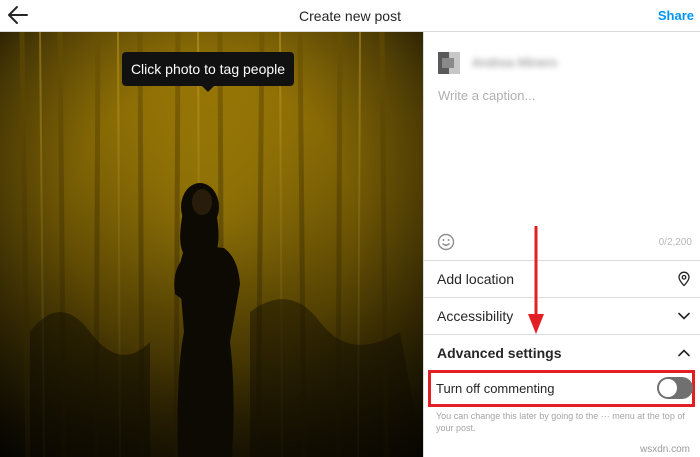 This screenshot has height=457, width=700. Describe the element at coordinates (562, 278) in the screenshot. I see `add-location-row: Add location` at that location.